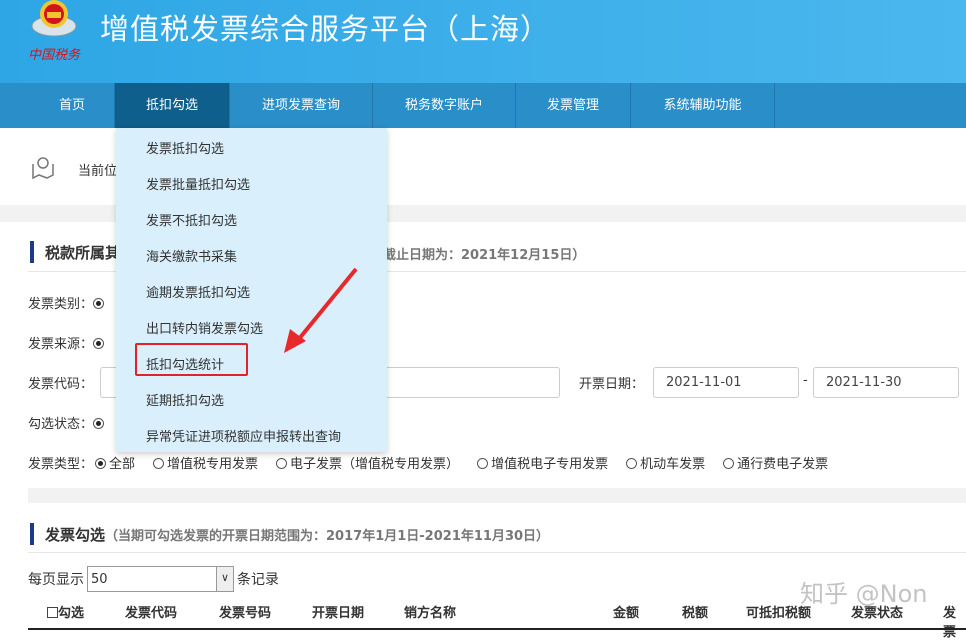 This screenshot has width=966, height=640. Describe the element at coordinates (160, 579) in the screenshot. I see `page-size-select: 50 ∨` at that location.